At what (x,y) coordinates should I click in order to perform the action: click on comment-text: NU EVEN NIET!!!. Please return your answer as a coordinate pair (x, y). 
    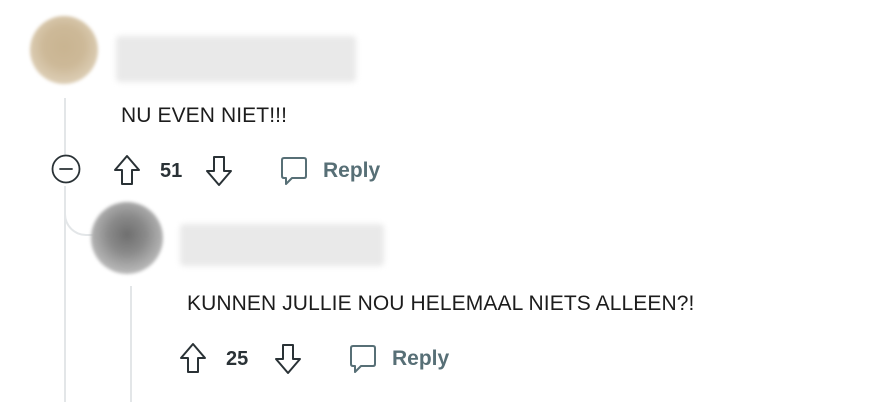
    Looking at the image, I should click on (204, 115).